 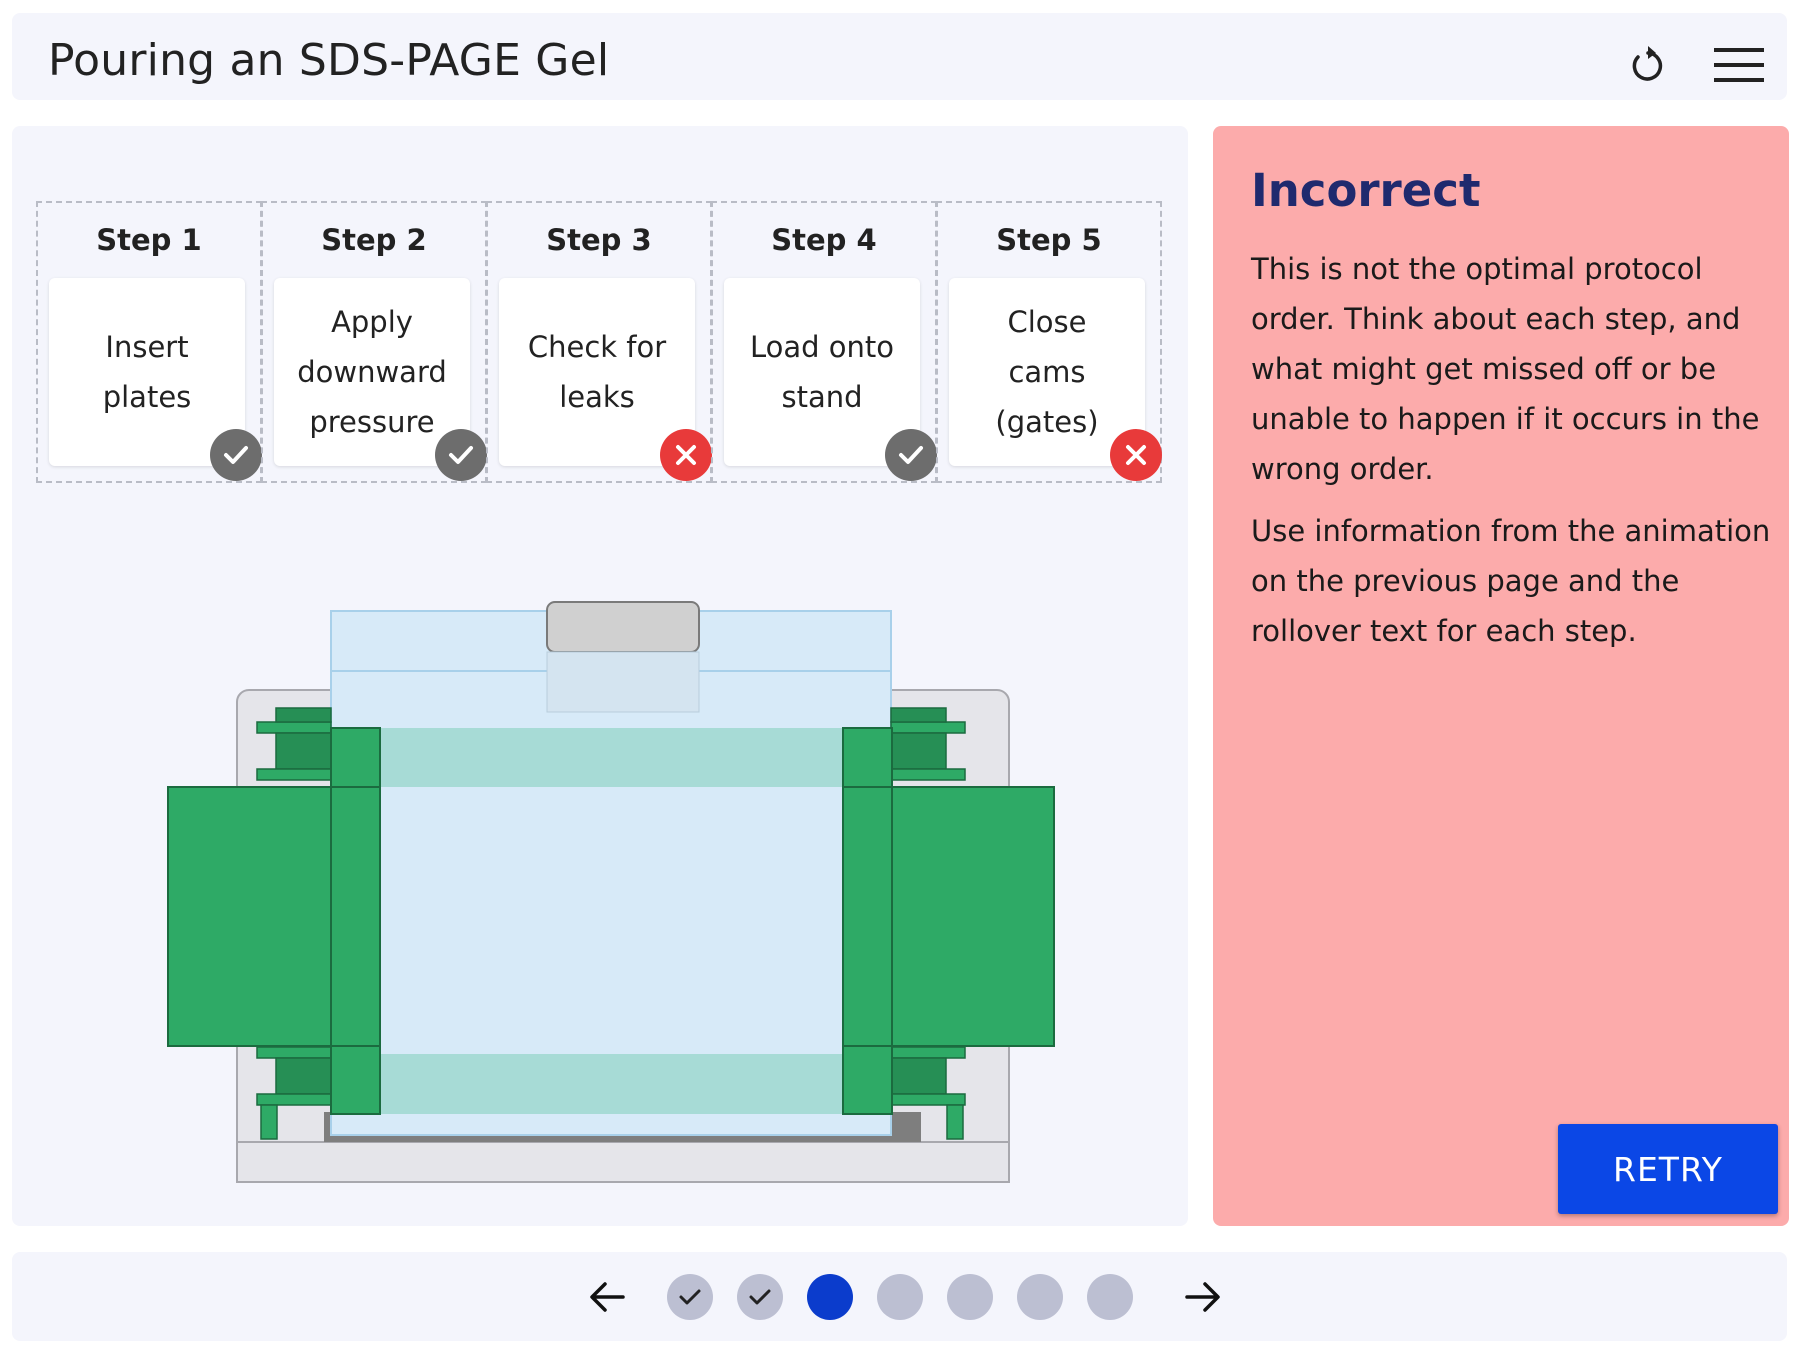 What do you see at coordinates (597, 372) in the screenshot?
I see `step-label: Check for leaks` at bounding box center [597, 372].